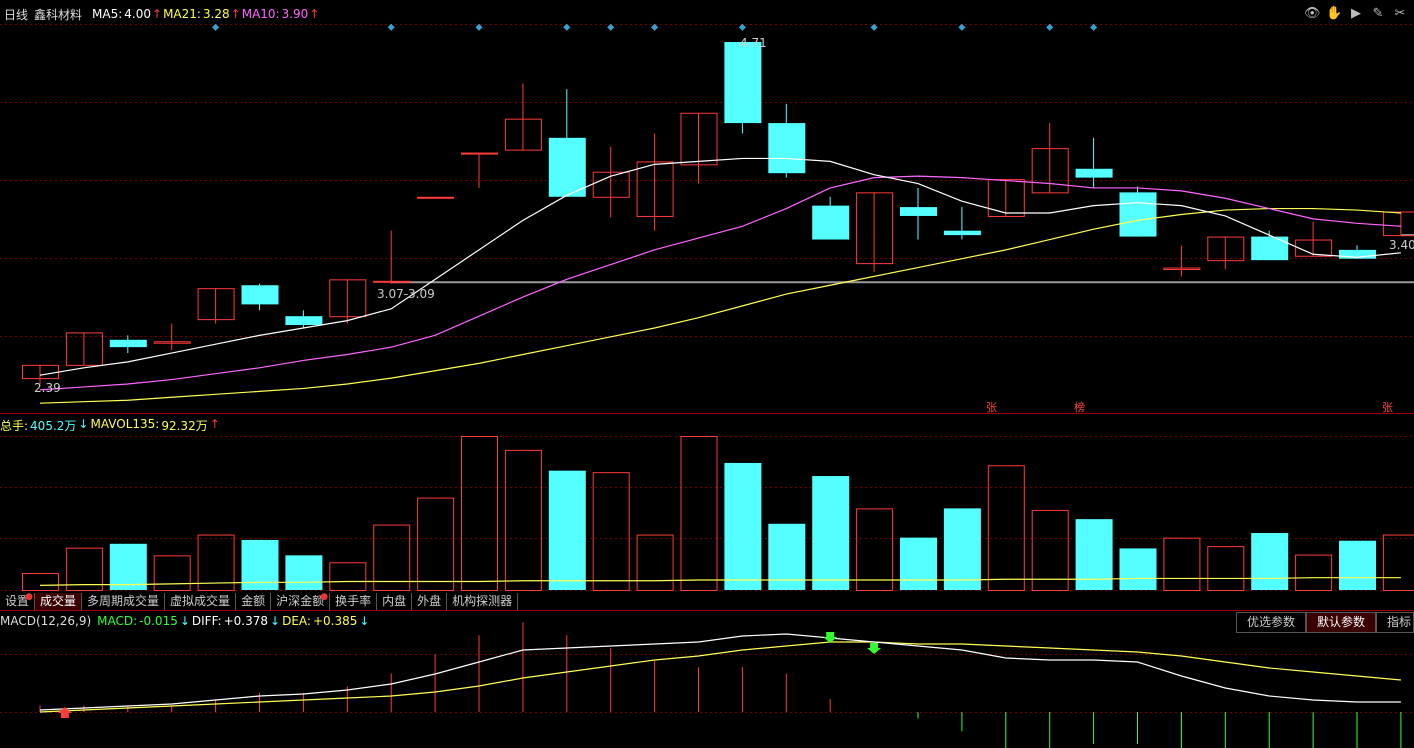 This screenshot has height=748, width=1414. What do you see at coordinates (335, 621) in the screenshot?
I see `dea-value: +0.385` at bounding box center [335, 621].